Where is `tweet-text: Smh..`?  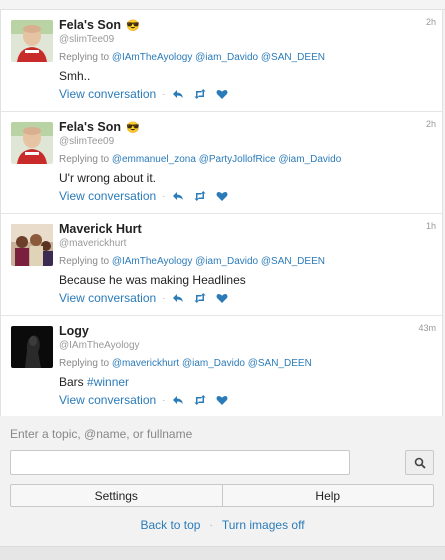
tweet-text: Smh.. is located at coordinates (74, 76).